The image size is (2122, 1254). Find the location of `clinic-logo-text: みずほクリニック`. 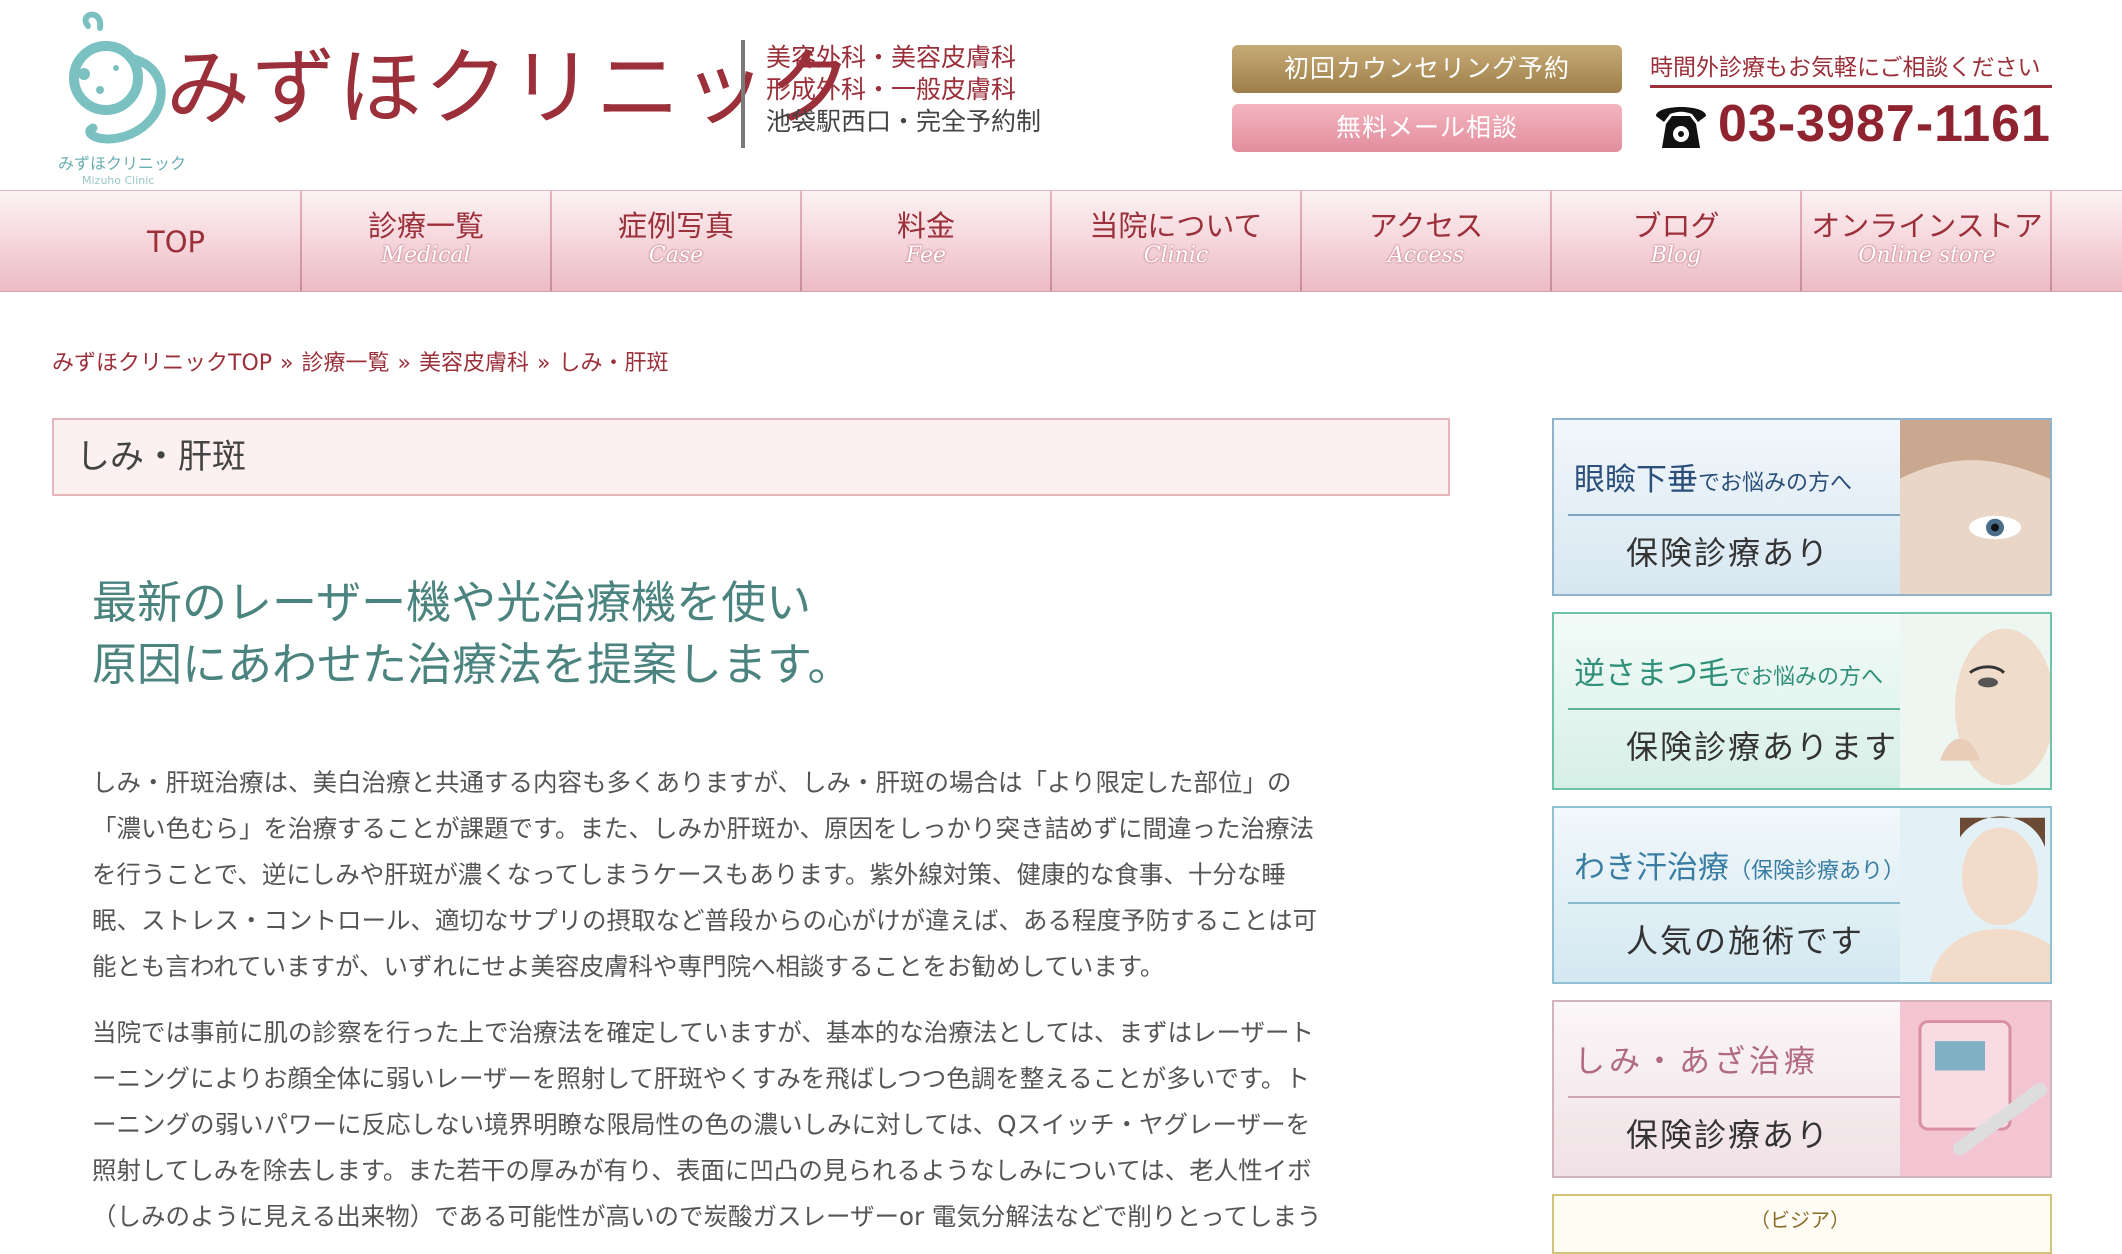

clinic-logo-text: みずほクリニック is located at coordinates (510, 88).